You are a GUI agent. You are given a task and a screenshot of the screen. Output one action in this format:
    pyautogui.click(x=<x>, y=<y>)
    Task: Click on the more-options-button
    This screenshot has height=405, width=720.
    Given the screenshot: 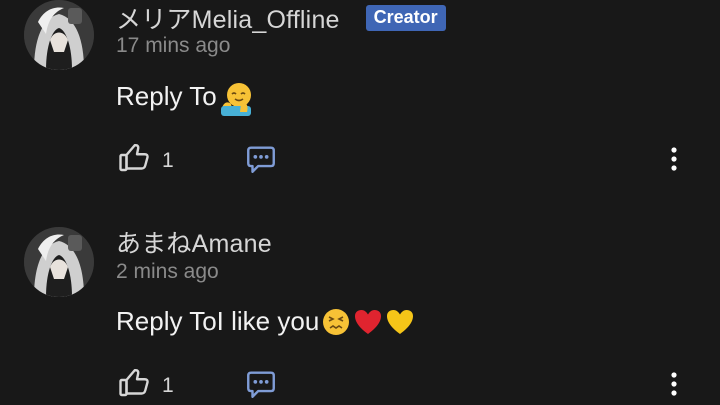 What is the action you would take?
    pyautogui.click(x=674, y=385)
    